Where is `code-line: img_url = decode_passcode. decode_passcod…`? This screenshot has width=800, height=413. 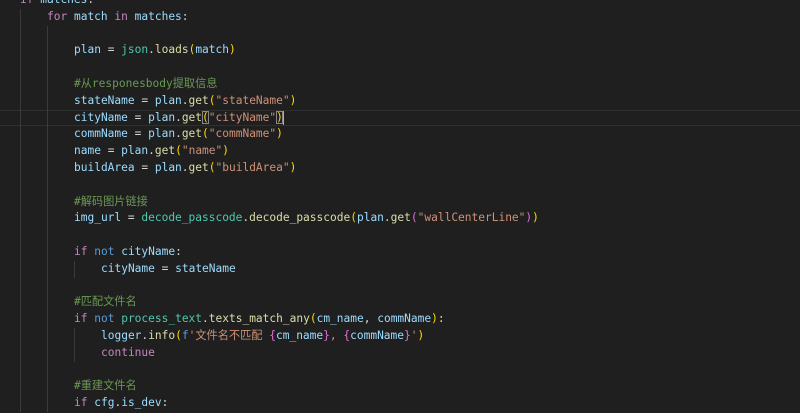
code-line: img_url = decode_passcode. decode_passcod… is located at coordinates (400, 219).